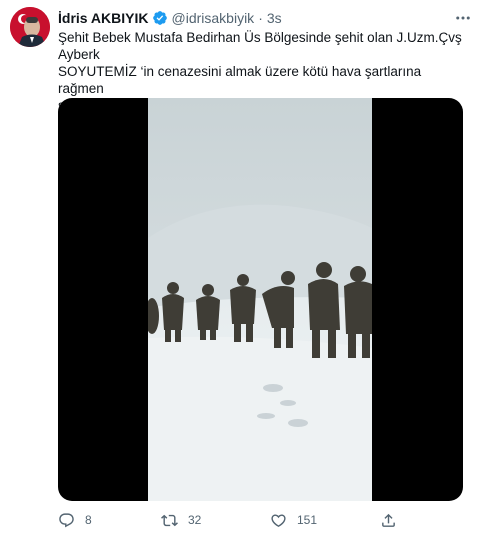 The height and width of the screenshot is (535, 485). What do you see at coordinates (463, 18) in the screenshot?
I see `more-icon` at bounding box center [463, 18].